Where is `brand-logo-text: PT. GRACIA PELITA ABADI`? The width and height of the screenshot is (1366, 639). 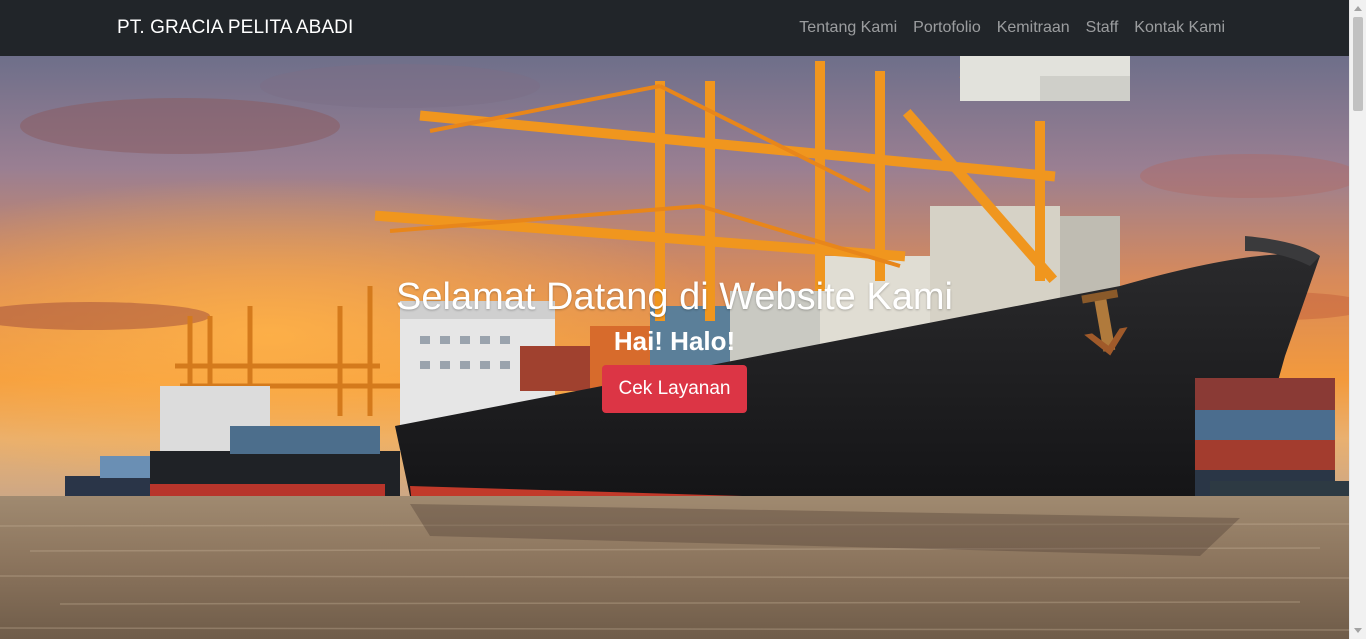 brand-logo-text: PT. GRACIA PELITA ABADI is located at coordinates (235, 28).